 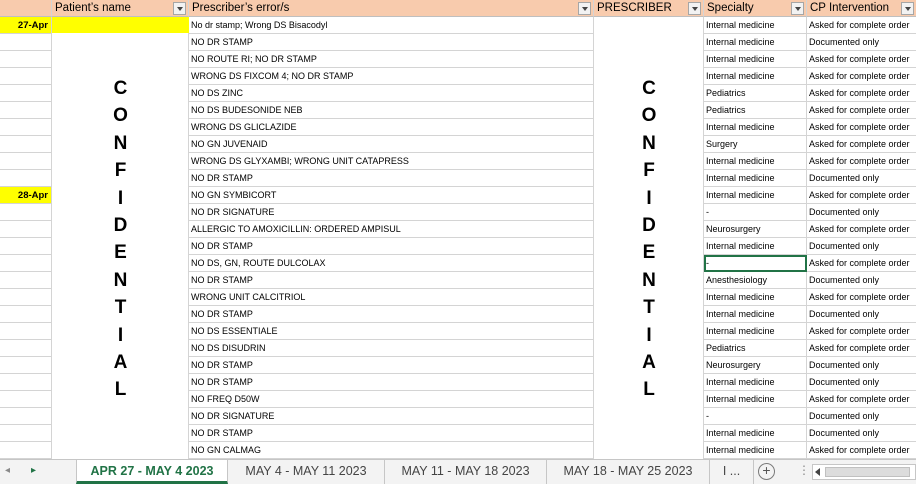 What do you see at coordinates (391, 76) in the screenshot?
I see `error-cell: WRONG DS FIXCOM 4; NO DR STAMP` at bounding box center [391, 76].